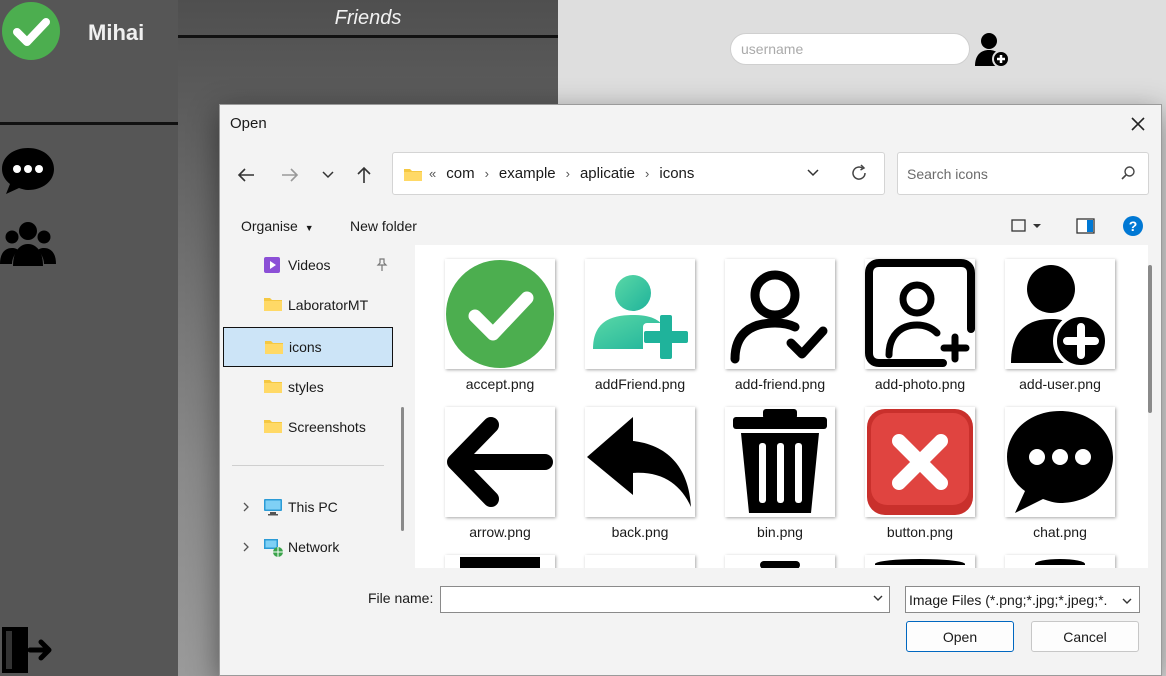 This screenshot has height=676, width=1166. What do you see at coordinates (640, 314) in the screenshot?
I see `teal-add-user-icon` at bounding box center [640, 314].